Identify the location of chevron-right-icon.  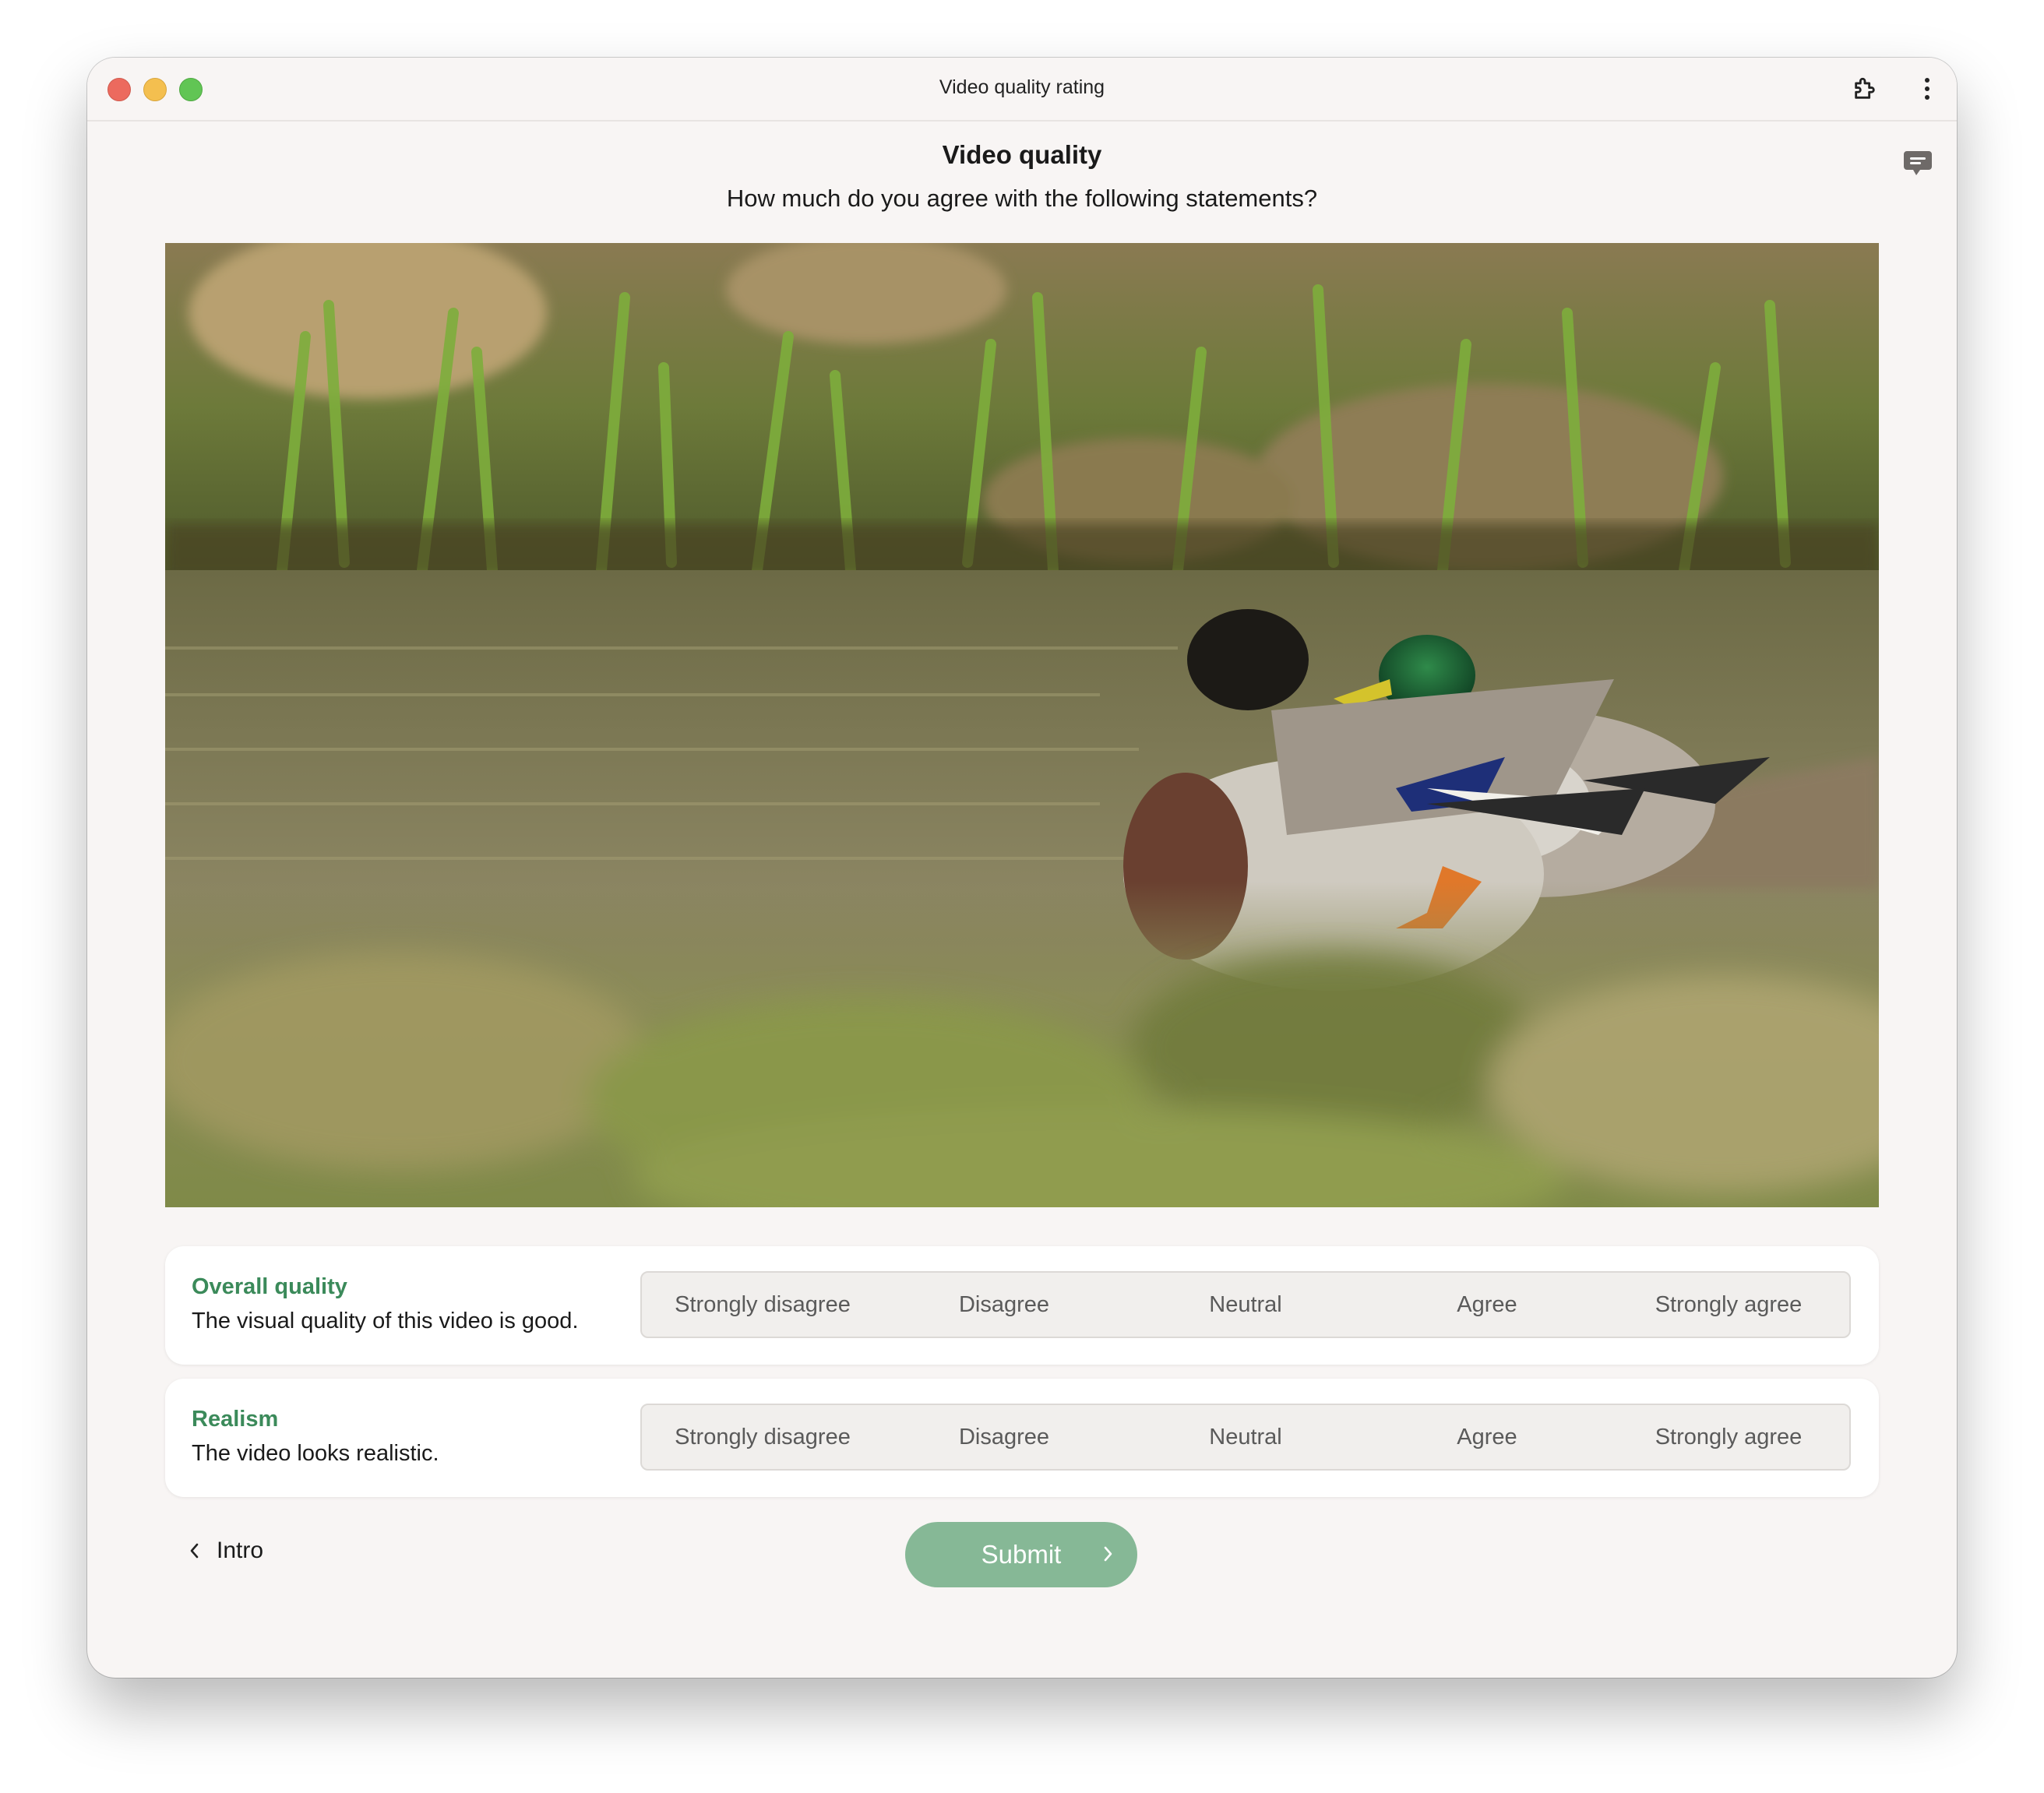
(1108, 1553).